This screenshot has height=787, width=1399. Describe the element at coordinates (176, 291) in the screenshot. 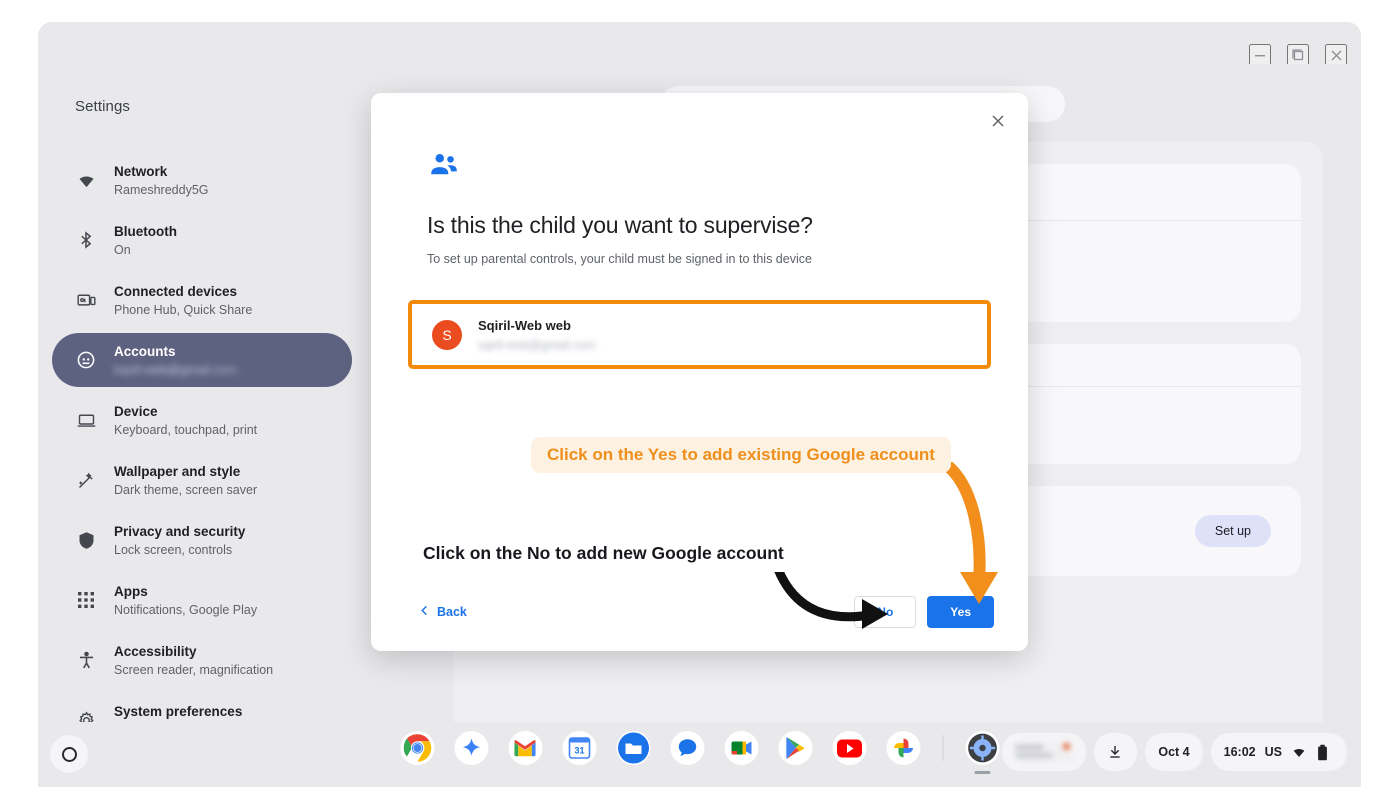

I see `sidebar-item-label: Connected devices` at that location.